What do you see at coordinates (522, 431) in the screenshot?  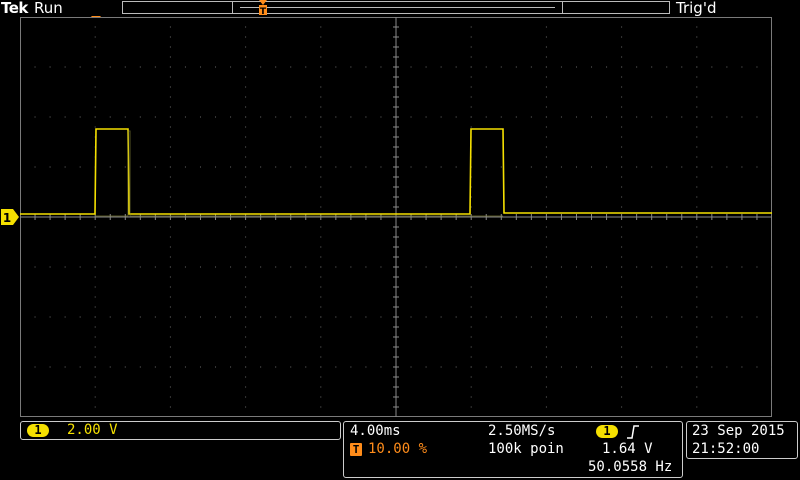 I see `sample-rate: 2.50MS/s` at bounding box center [522, 431].